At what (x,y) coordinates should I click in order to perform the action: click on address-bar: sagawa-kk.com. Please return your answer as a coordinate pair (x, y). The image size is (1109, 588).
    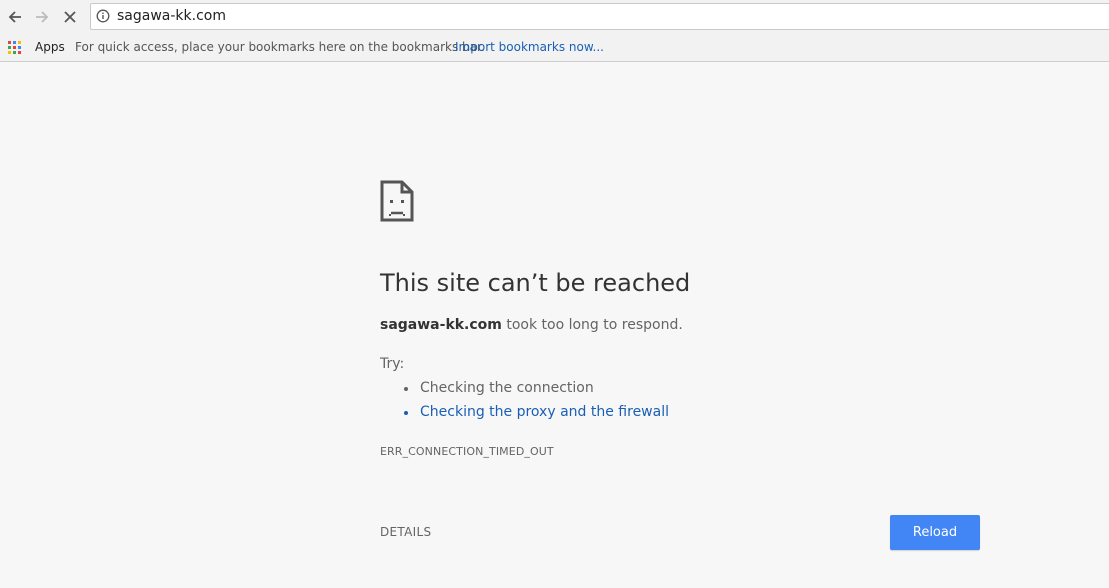
    Looking at the image, I should click on (599, 16).